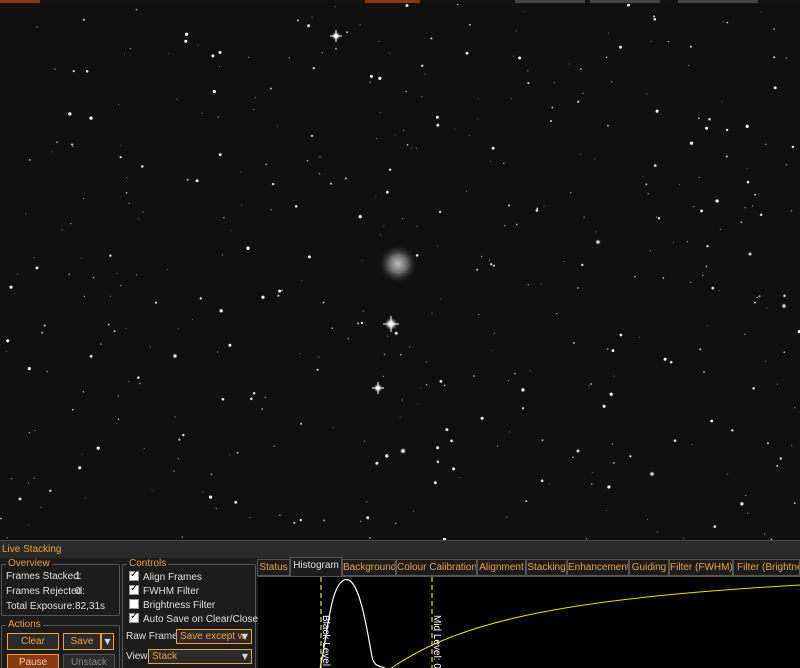 The width and height of the screenshot is (800, 668). Describe the element at coordinates (316, 567) in the screenshot. I see `tab-histogram: Histogram` at that location.